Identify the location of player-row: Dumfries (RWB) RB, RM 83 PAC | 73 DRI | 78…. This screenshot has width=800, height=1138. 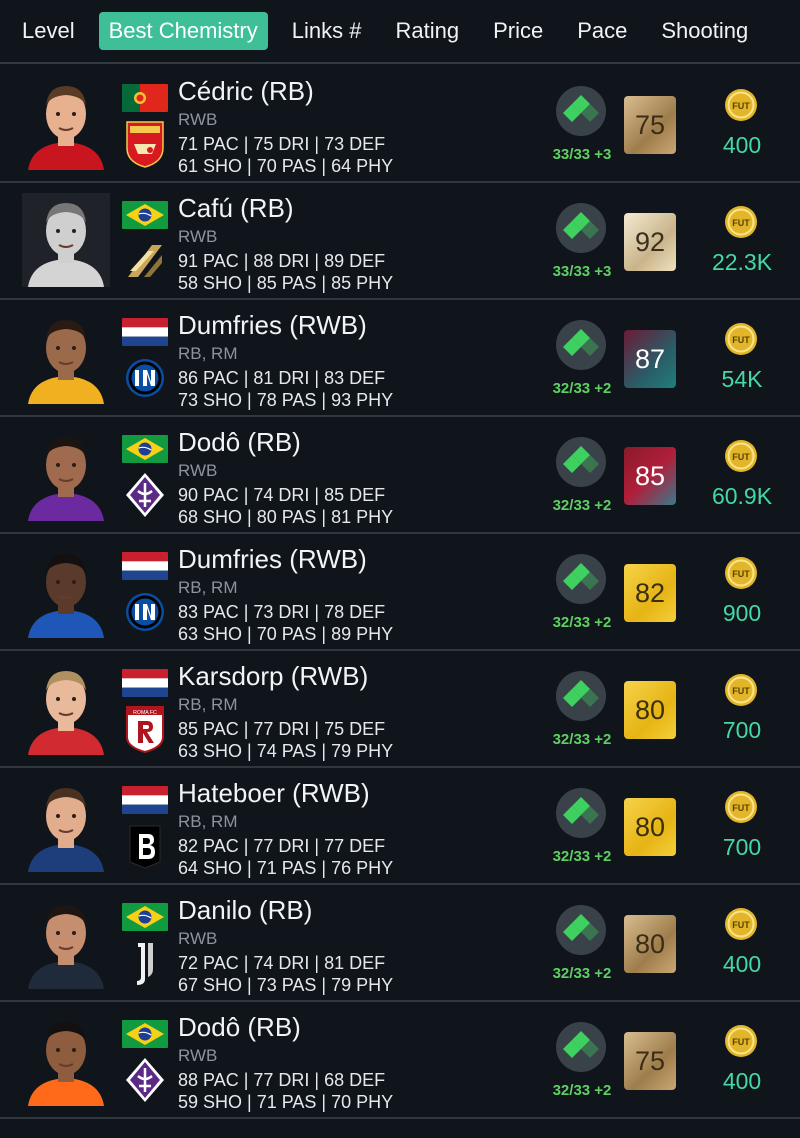
(400, 592).